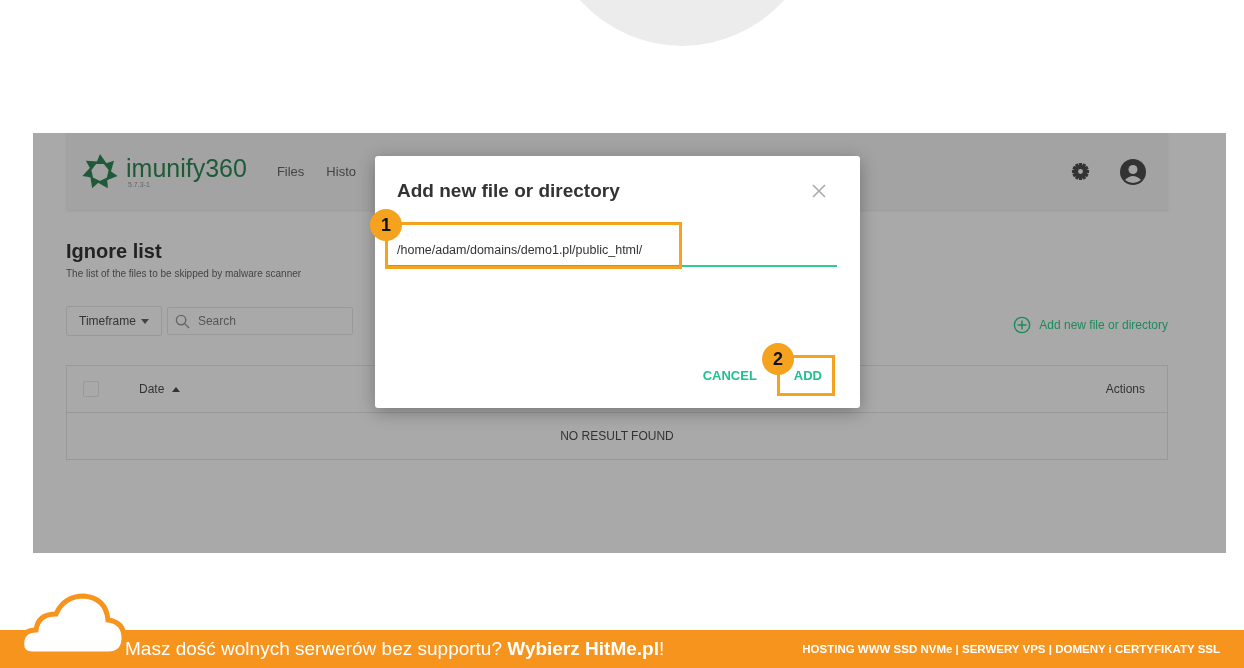 The width and height of the screenshot is (1244, 668). I want to click on search-field: Search, so click(259, 321).